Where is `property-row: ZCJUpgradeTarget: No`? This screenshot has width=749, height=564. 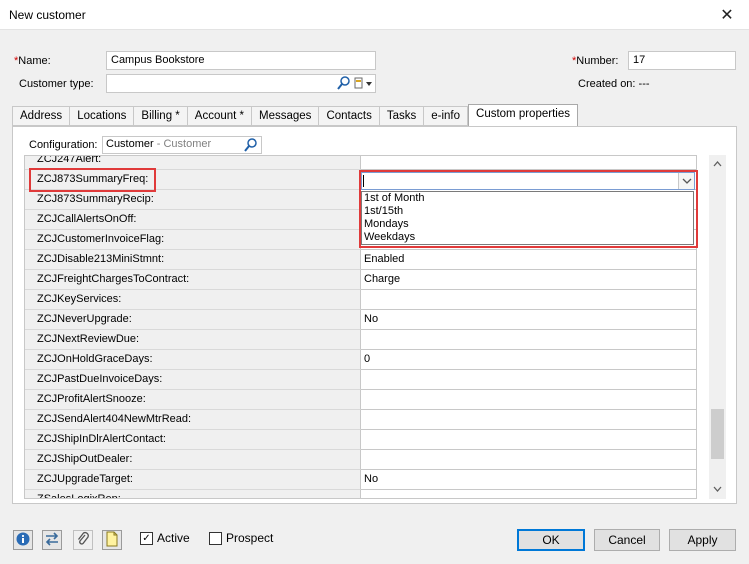
property-row: ZCJUpgradeTarget: No is located at coordinates (360, 480).